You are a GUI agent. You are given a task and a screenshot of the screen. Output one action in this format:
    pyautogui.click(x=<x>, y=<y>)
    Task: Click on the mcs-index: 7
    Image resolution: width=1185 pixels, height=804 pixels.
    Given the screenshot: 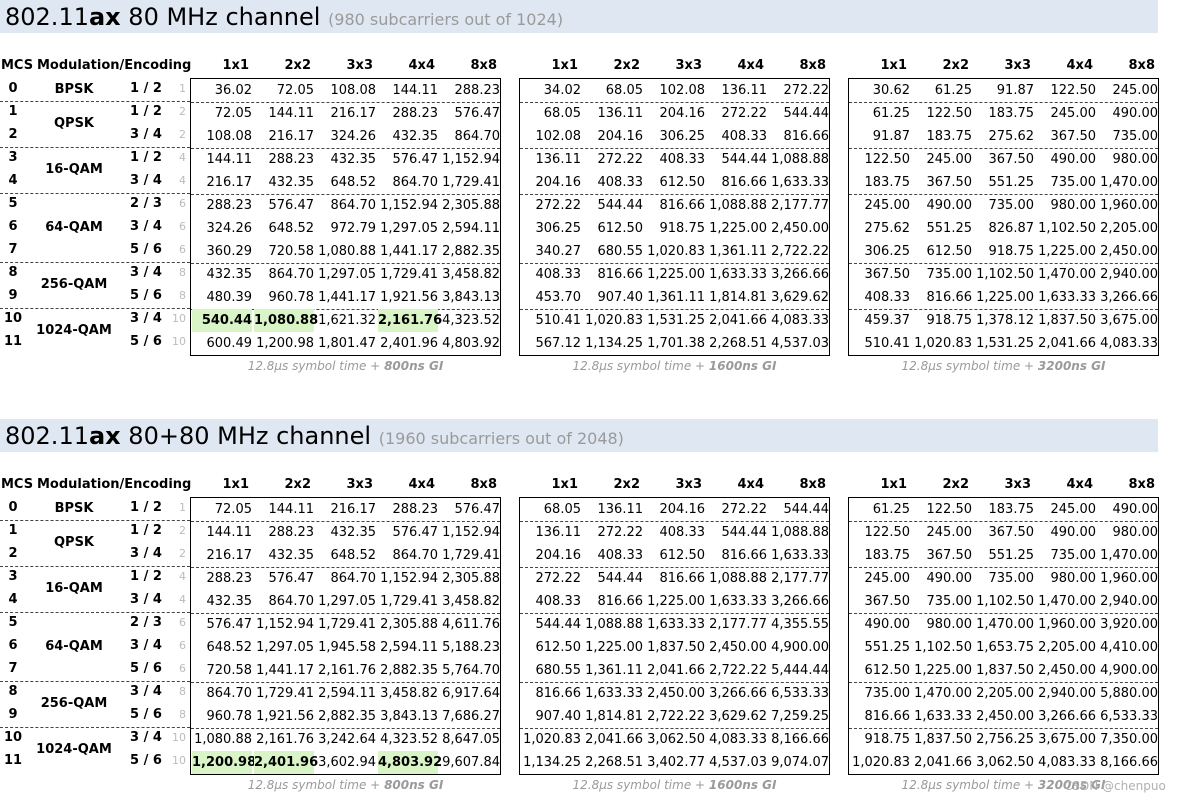 What is the action you would take?
    pyautogui.click(x=13, y=668)
    